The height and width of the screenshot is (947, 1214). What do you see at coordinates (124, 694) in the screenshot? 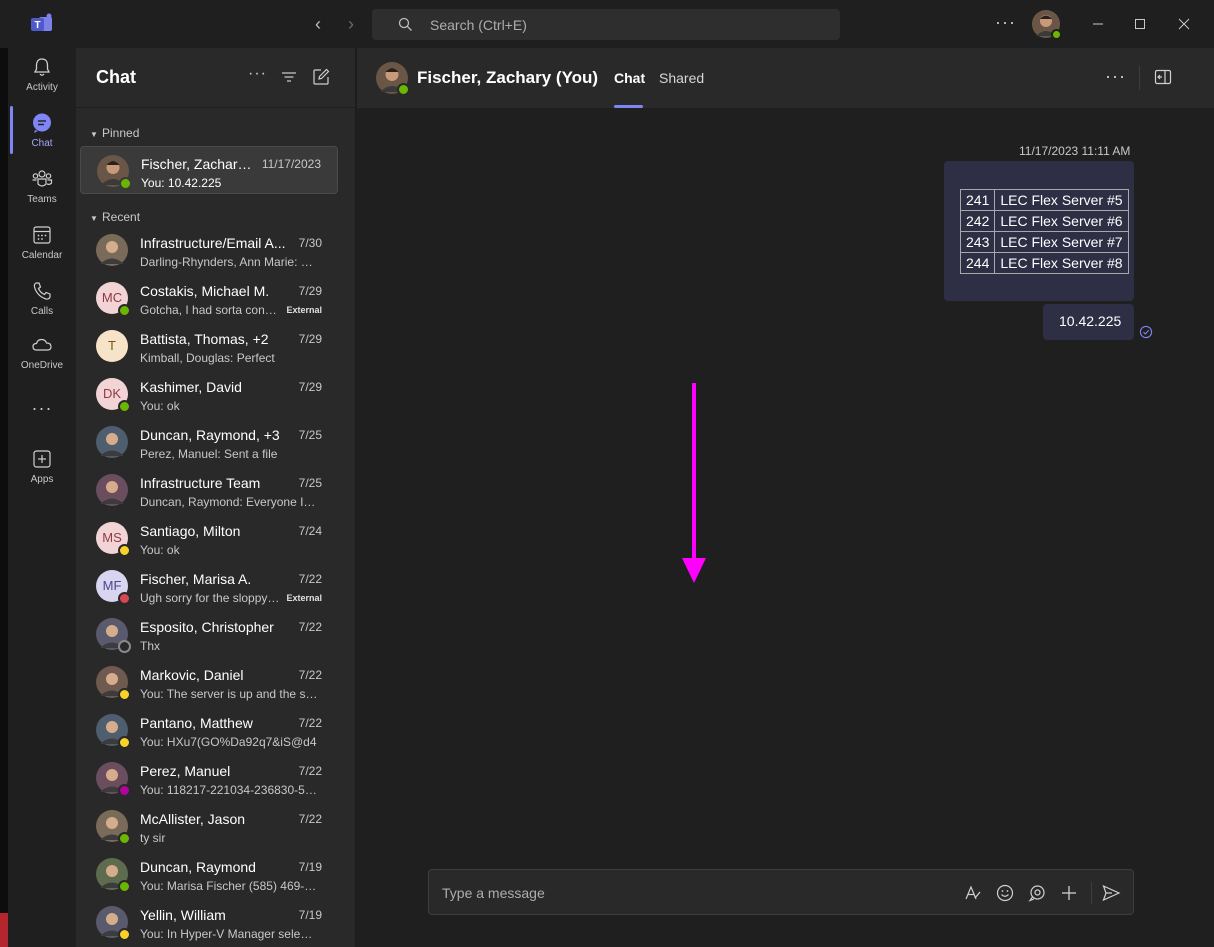
I see `presence-away-icon` at bounding box center [124, 694].